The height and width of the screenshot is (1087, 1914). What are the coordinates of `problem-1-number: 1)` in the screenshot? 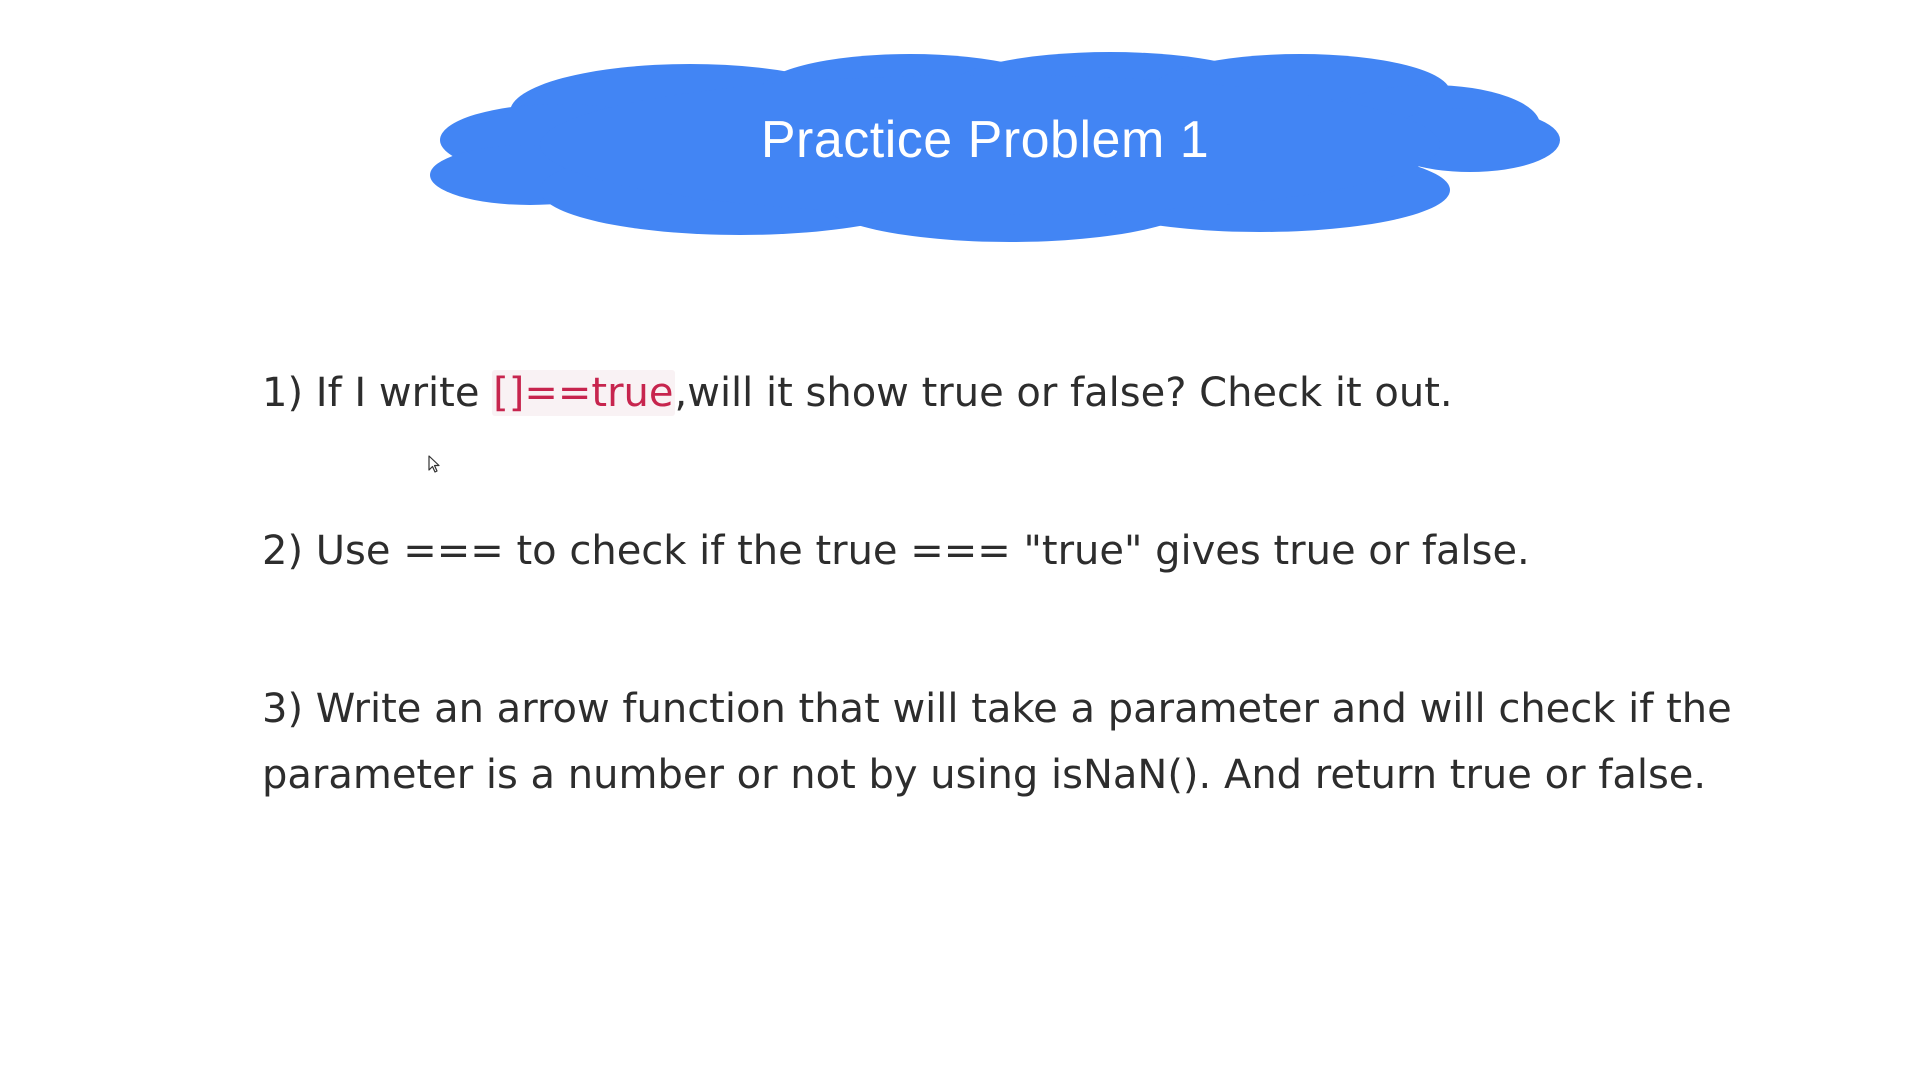 It's located at (283, 393).